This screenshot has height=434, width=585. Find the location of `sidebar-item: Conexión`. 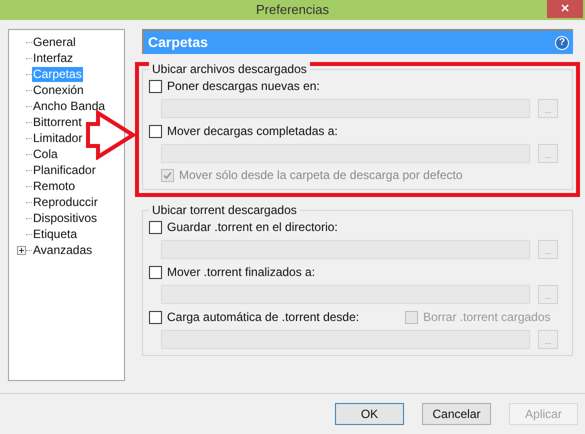

sidebar-item: Conexión is located at coordinates (58, 90).